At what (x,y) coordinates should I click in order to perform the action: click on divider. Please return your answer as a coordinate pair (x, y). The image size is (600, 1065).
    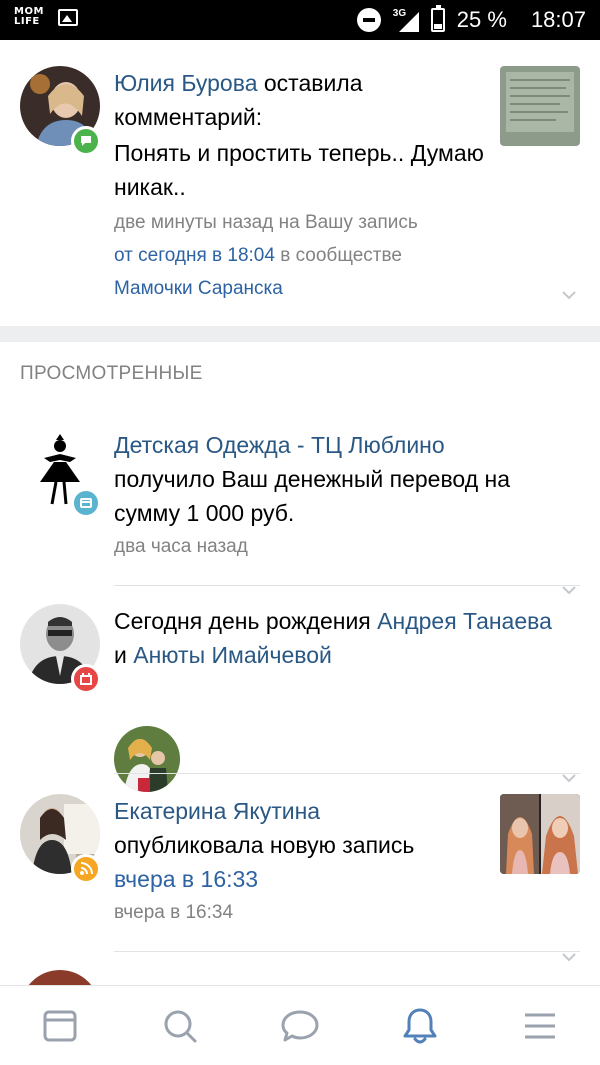
    Looking at the image, I should click on (347, 951).